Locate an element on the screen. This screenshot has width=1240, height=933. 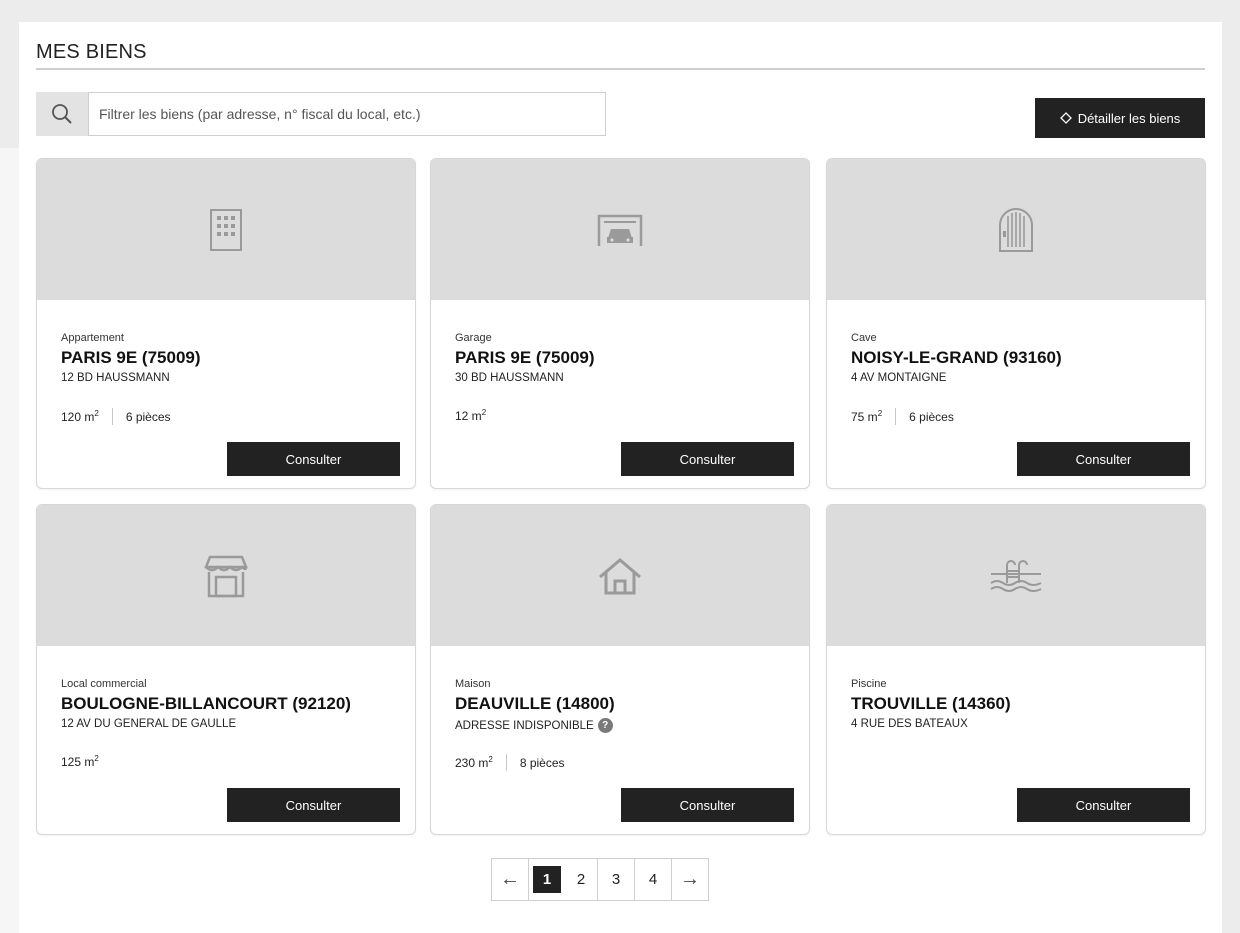
address-text: 30 BD HAUSSMANN is located at coordinates (509, 378).